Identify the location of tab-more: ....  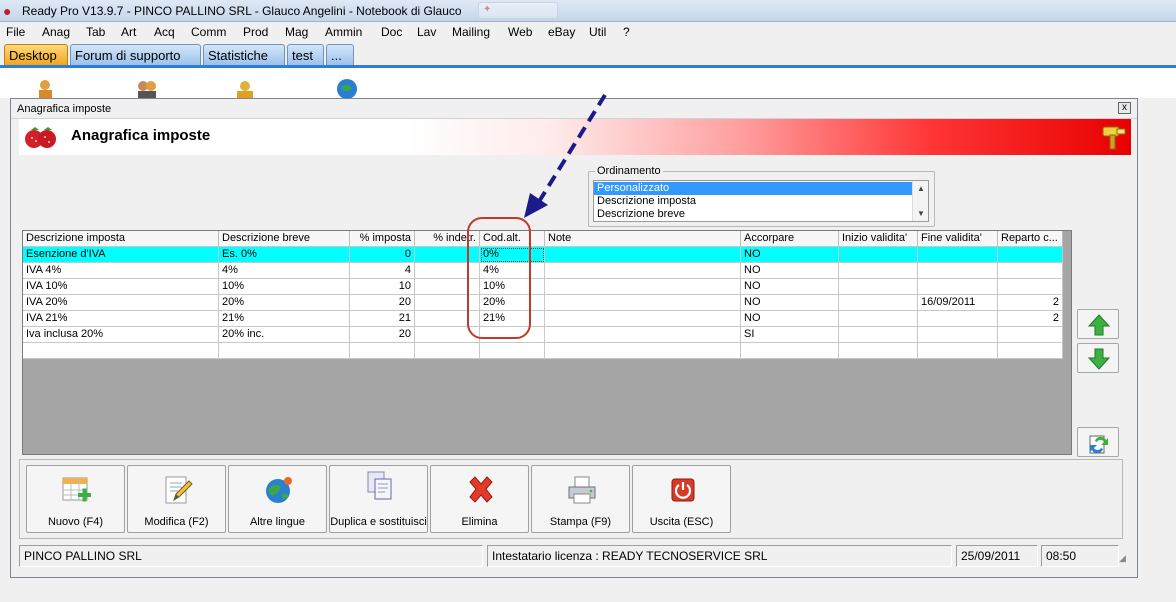
(340, 54).